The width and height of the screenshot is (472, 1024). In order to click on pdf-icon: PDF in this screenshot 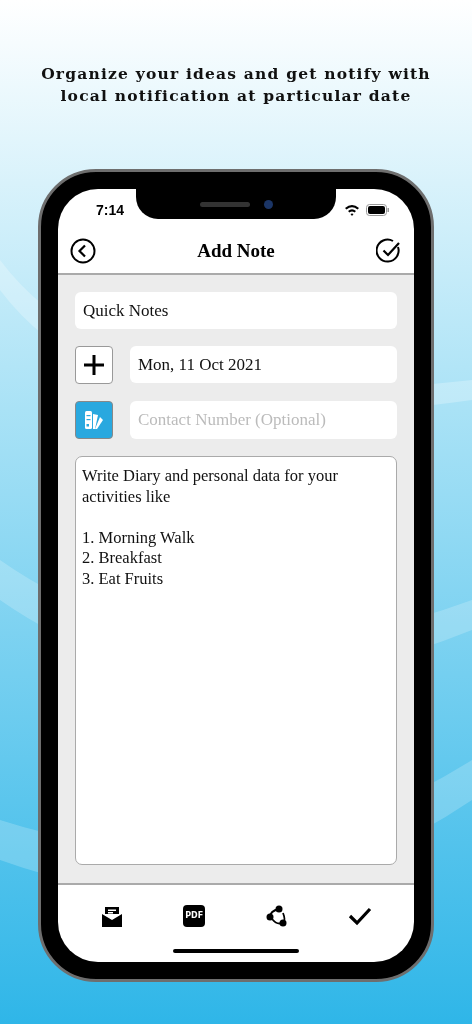, I will do `click(194, 916)`.